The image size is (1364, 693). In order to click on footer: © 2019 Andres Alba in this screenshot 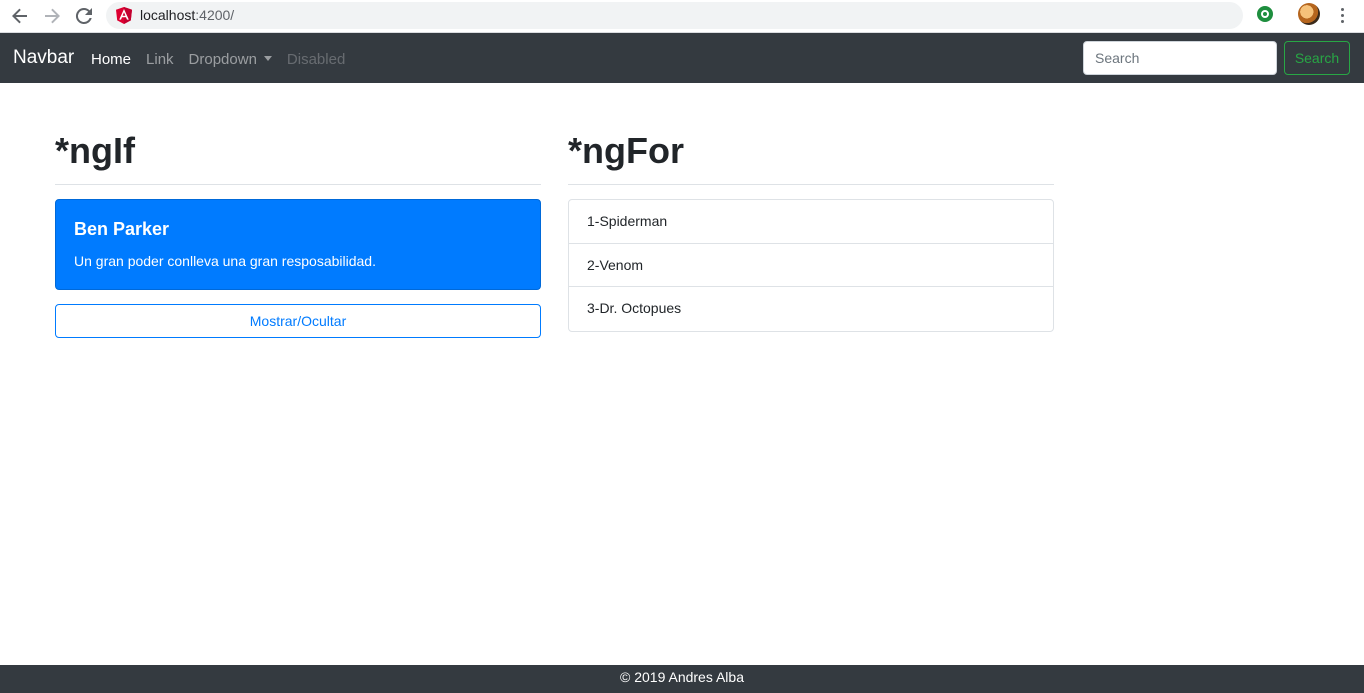, I will do `click(682, 679)`.